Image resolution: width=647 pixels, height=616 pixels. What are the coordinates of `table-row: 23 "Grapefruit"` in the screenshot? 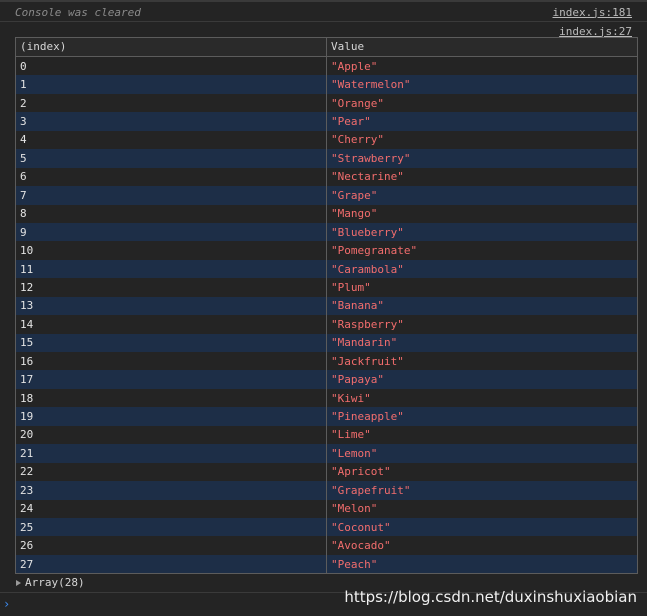 It's located at (326, 490).